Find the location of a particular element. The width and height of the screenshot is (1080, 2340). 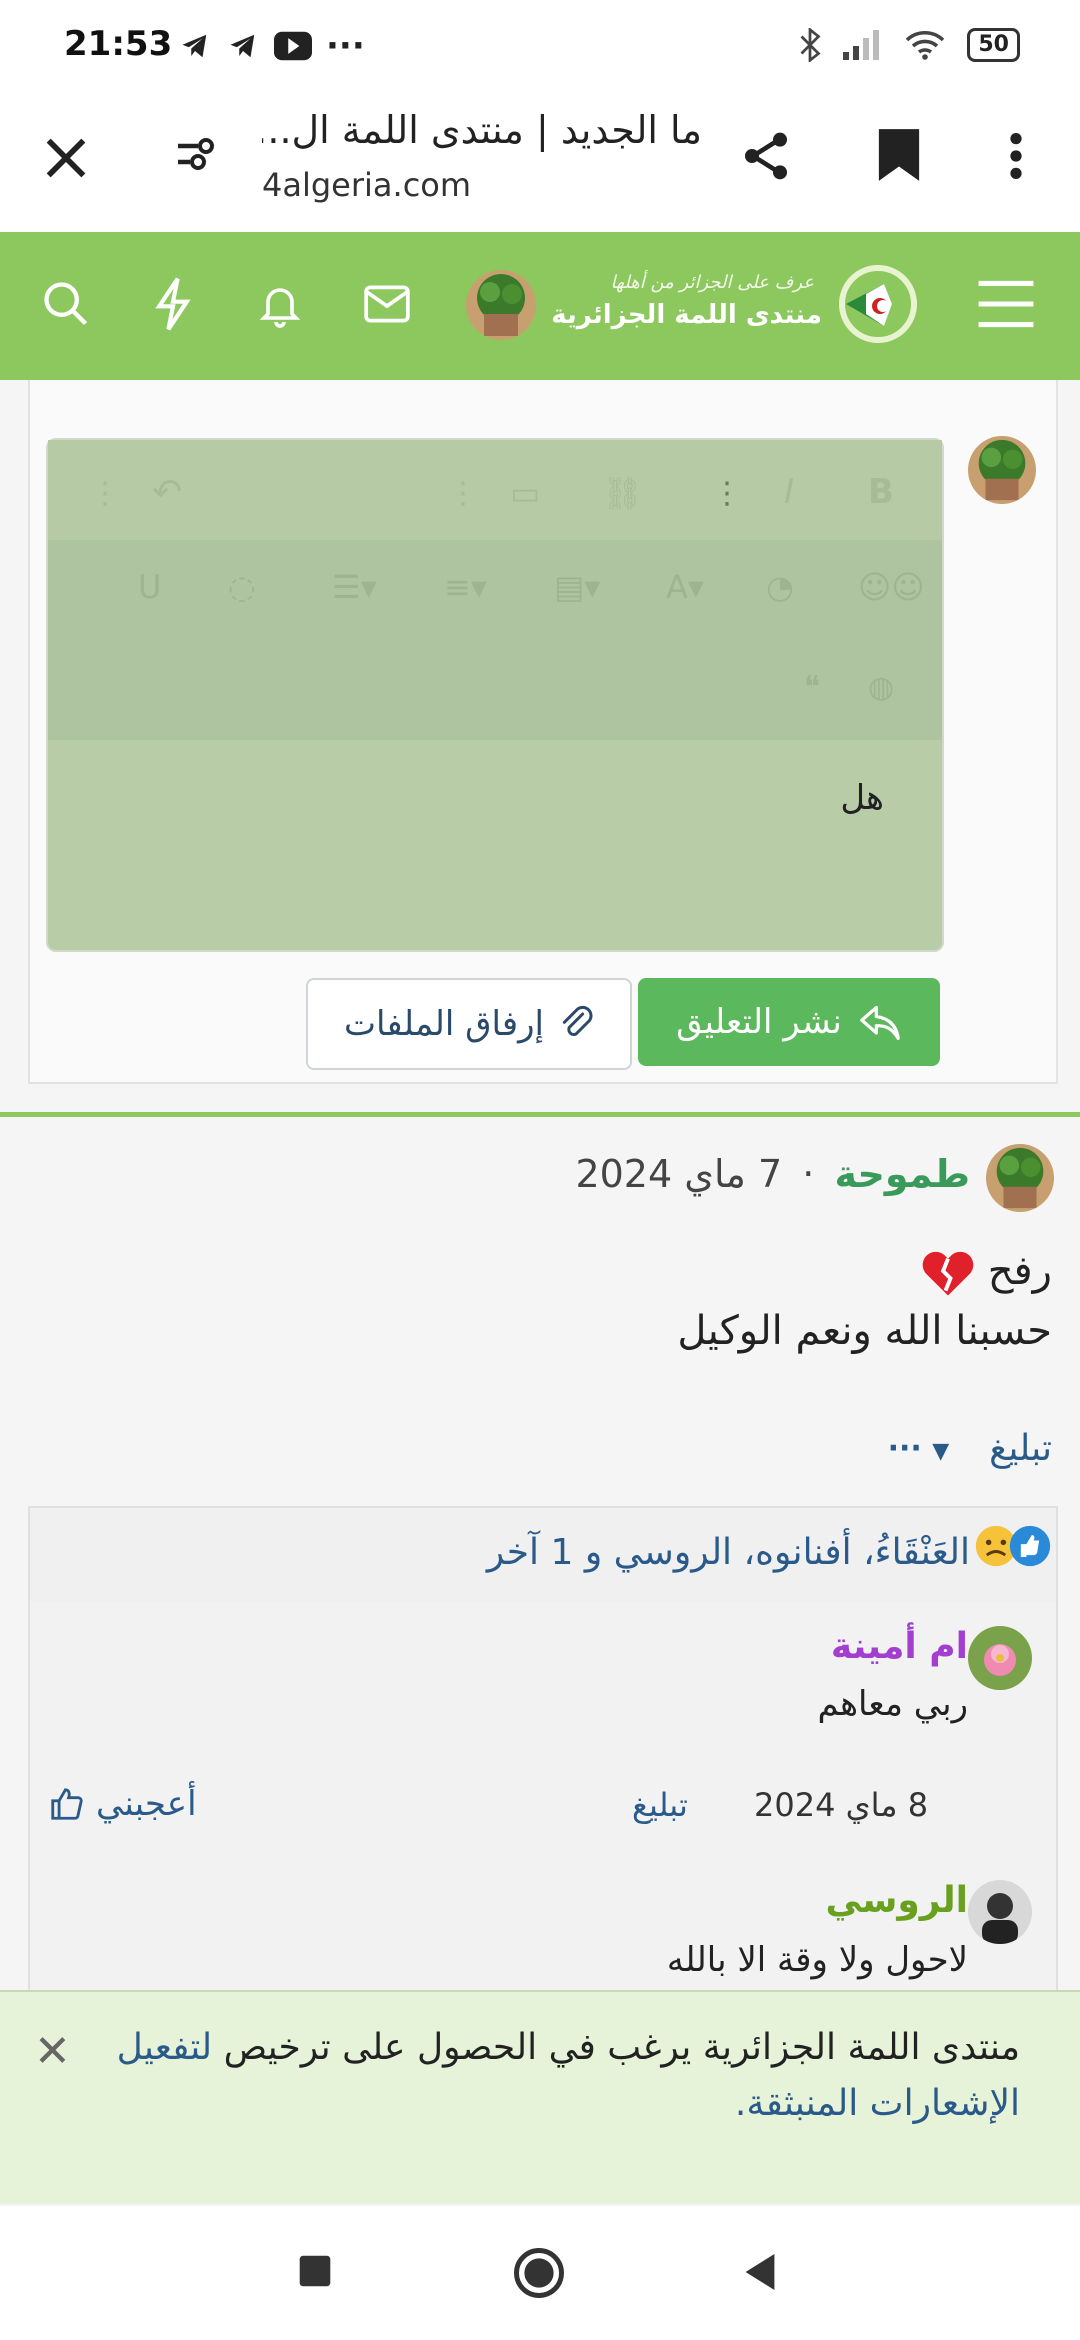

undo-icon: ↶ is located at coordinates (167, 492).